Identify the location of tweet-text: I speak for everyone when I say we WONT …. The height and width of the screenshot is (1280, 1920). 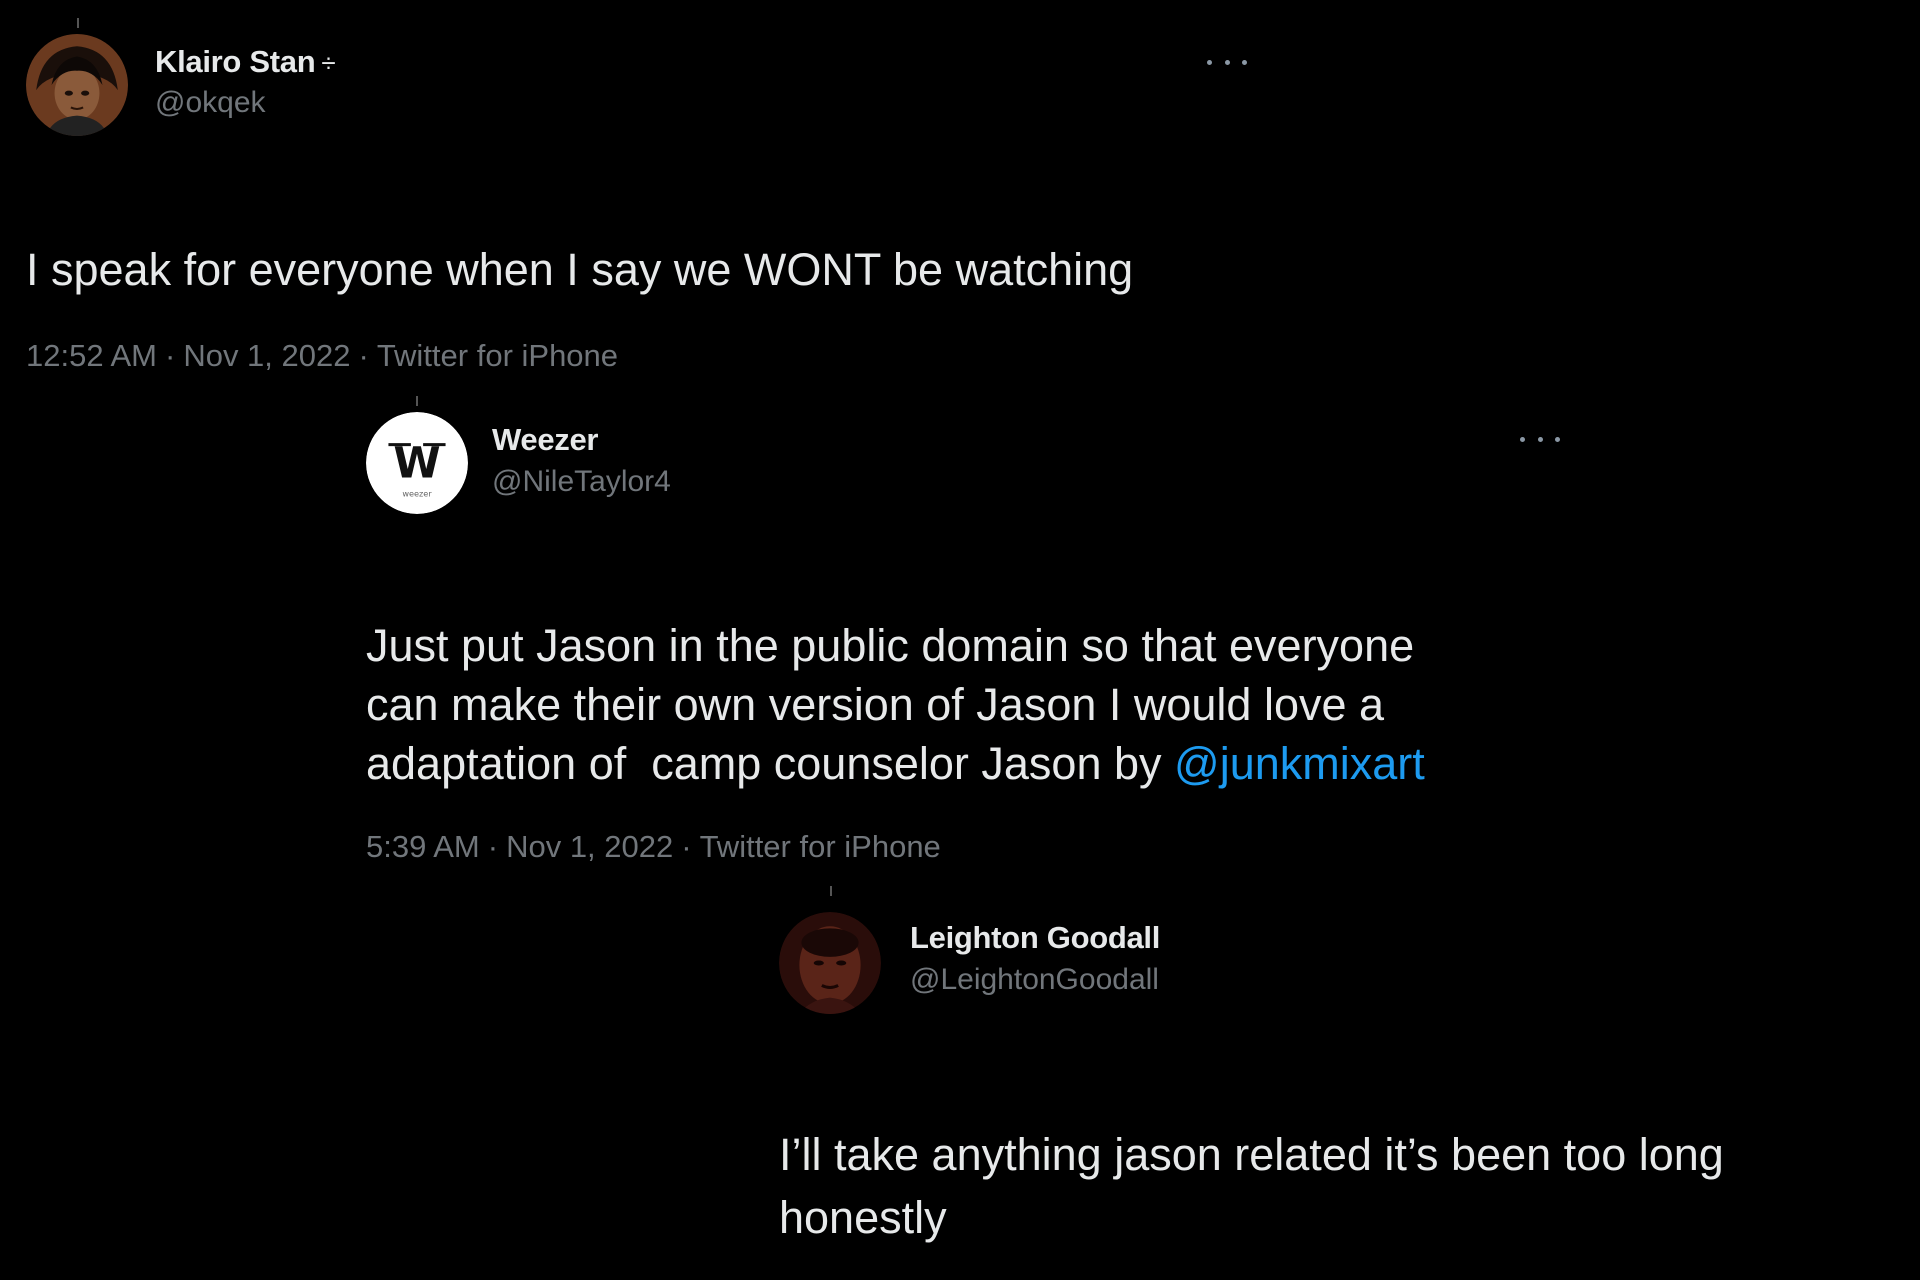
(580, 269).